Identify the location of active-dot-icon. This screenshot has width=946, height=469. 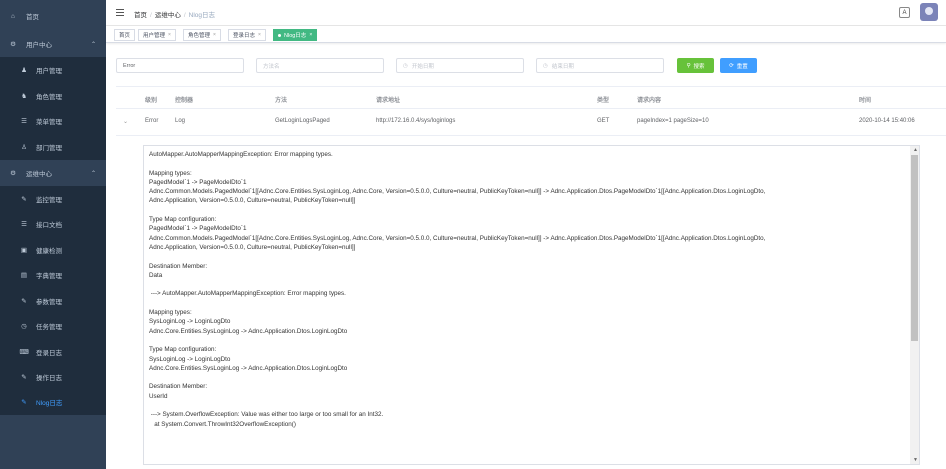
(279, 35).